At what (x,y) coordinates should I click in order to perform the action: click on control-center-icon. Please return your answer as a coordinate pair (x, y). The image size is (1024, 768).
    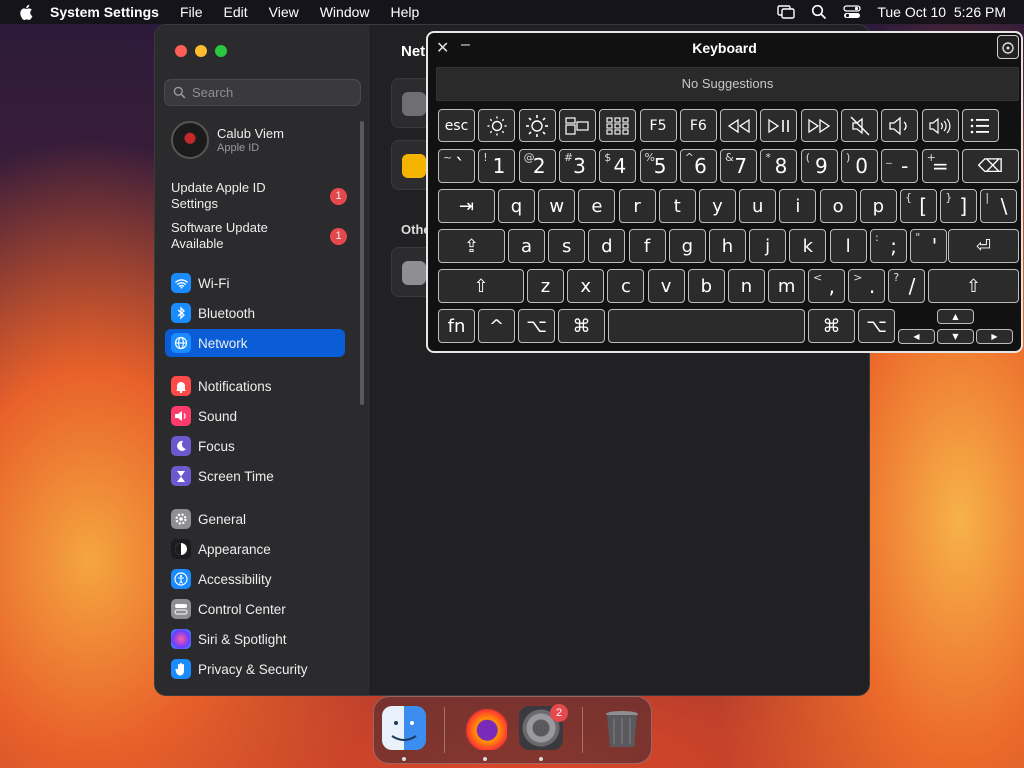
    Looking at the image, I should click on (852, 12).